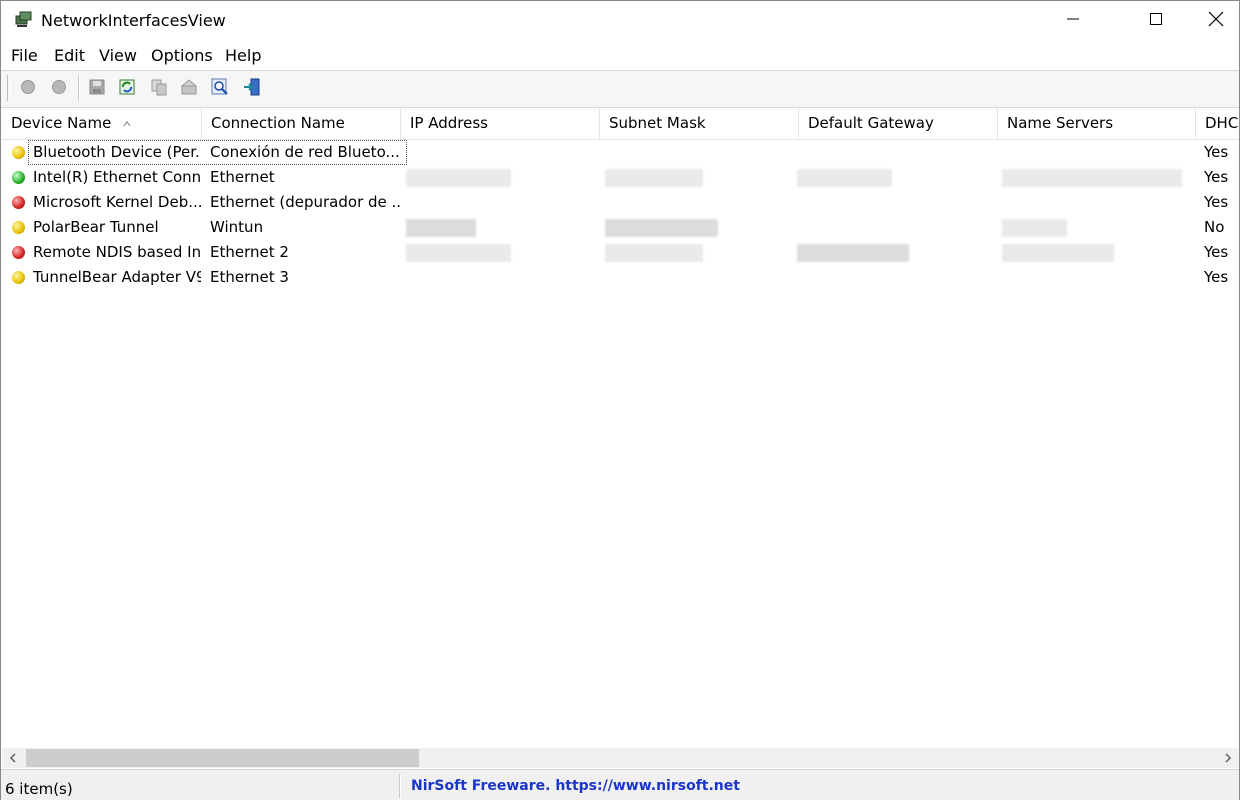 The width and height of the screenshot is (1240, 800). Describe the element at coordinates (96, 227) in the screenshot. I see `device-name-cell: PolarBear Tunnel` at that location.